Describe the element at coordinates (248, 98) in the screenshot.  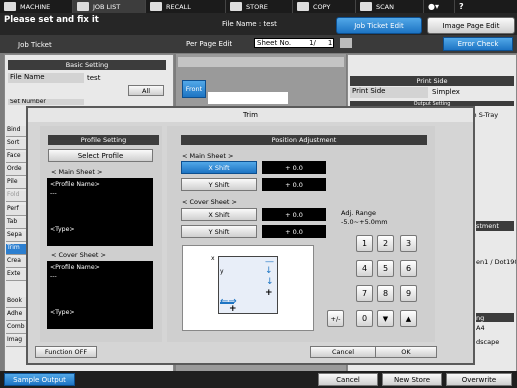
I see `page-thumbnail` at that location.